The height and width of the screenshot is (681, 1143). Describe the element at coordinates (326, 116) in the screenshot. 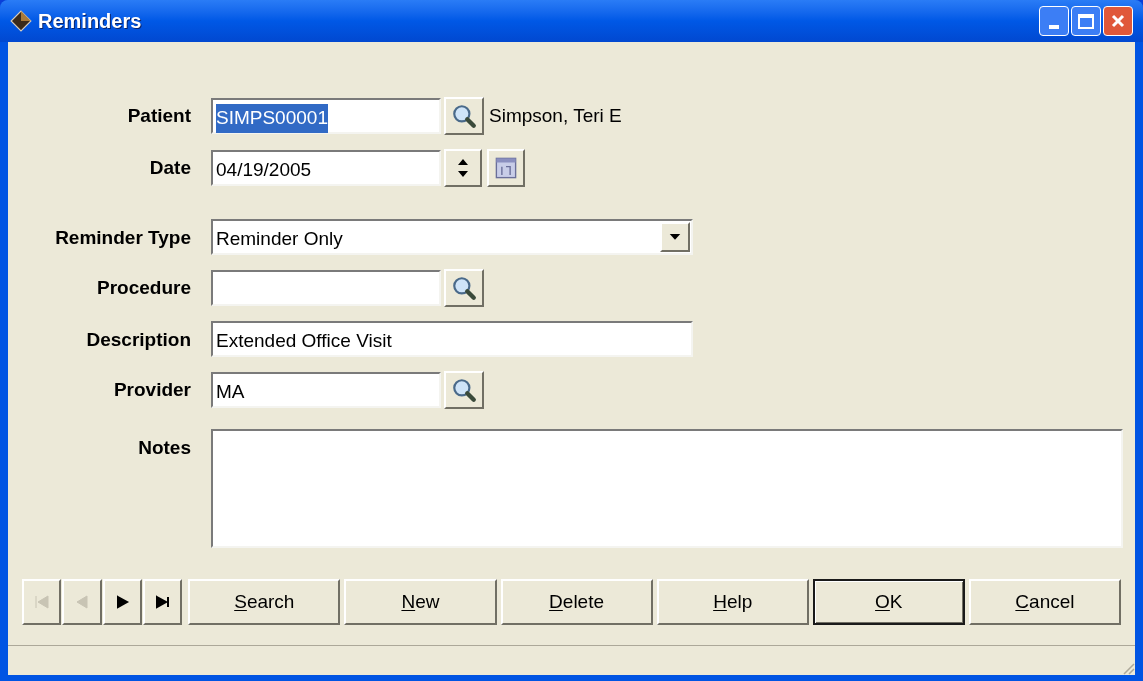

I see `input-field: SIMPS00001` at that location.